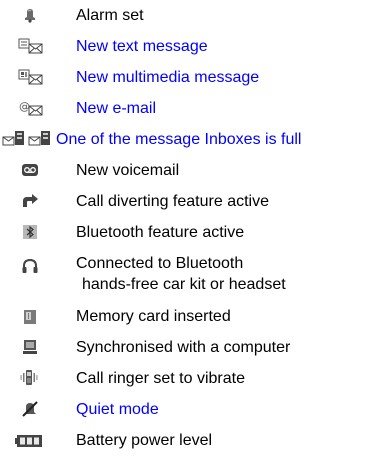 This screenshot has height=463, width=382. What do you see at coordinates (167, 77) in the screenshot?
I see `item-label: New multimedia message` at bounding box center [167, 77].